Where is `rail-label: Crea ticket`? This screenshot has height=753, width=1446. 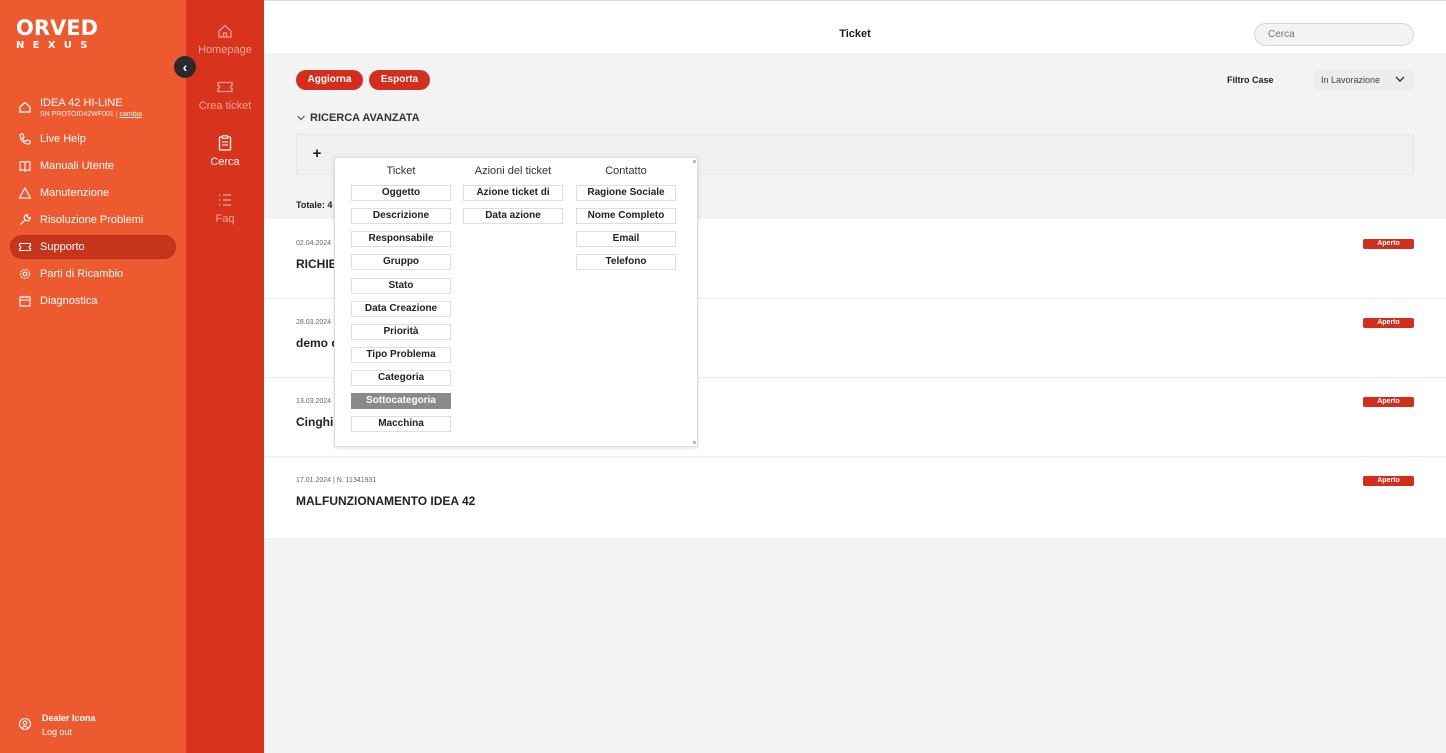
rail-label: Crea ticket is located at coordinates (225, 106).